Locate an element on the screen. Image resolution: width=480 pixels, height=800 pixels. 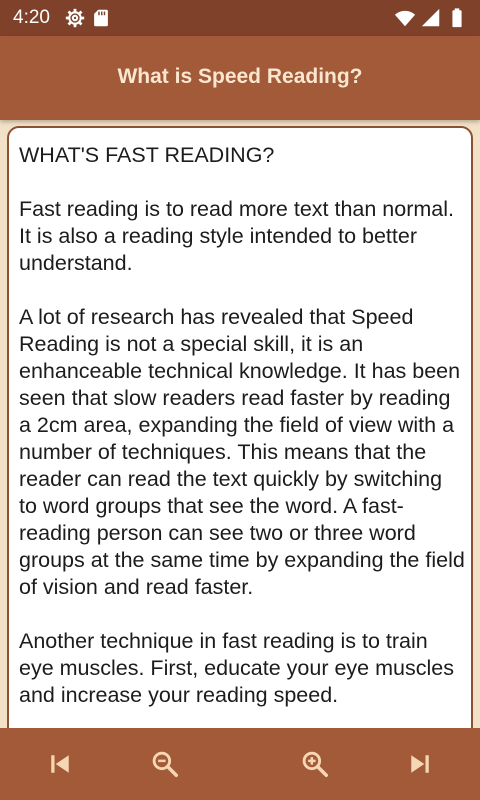
zoom-out-button is located at coordinates (165, 764).